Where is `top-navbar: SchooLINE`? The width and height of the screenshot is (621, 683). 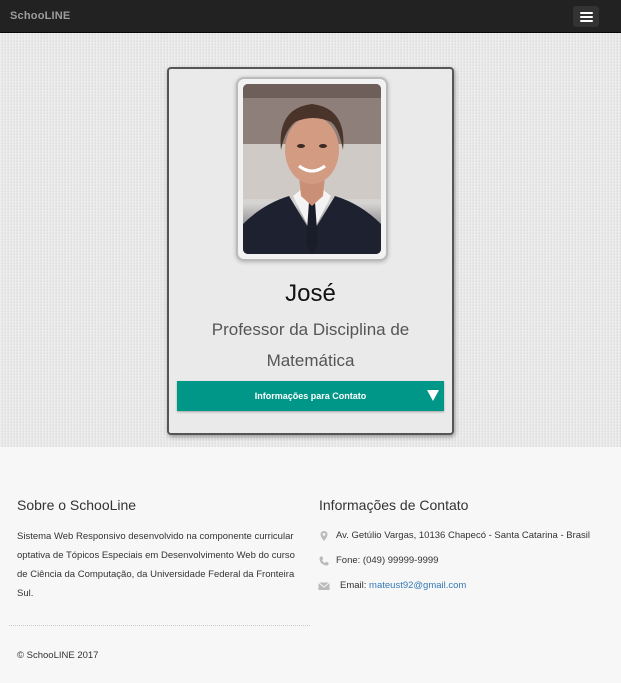 top-navbar: SchooLINE is located at coordinates (310, 16).